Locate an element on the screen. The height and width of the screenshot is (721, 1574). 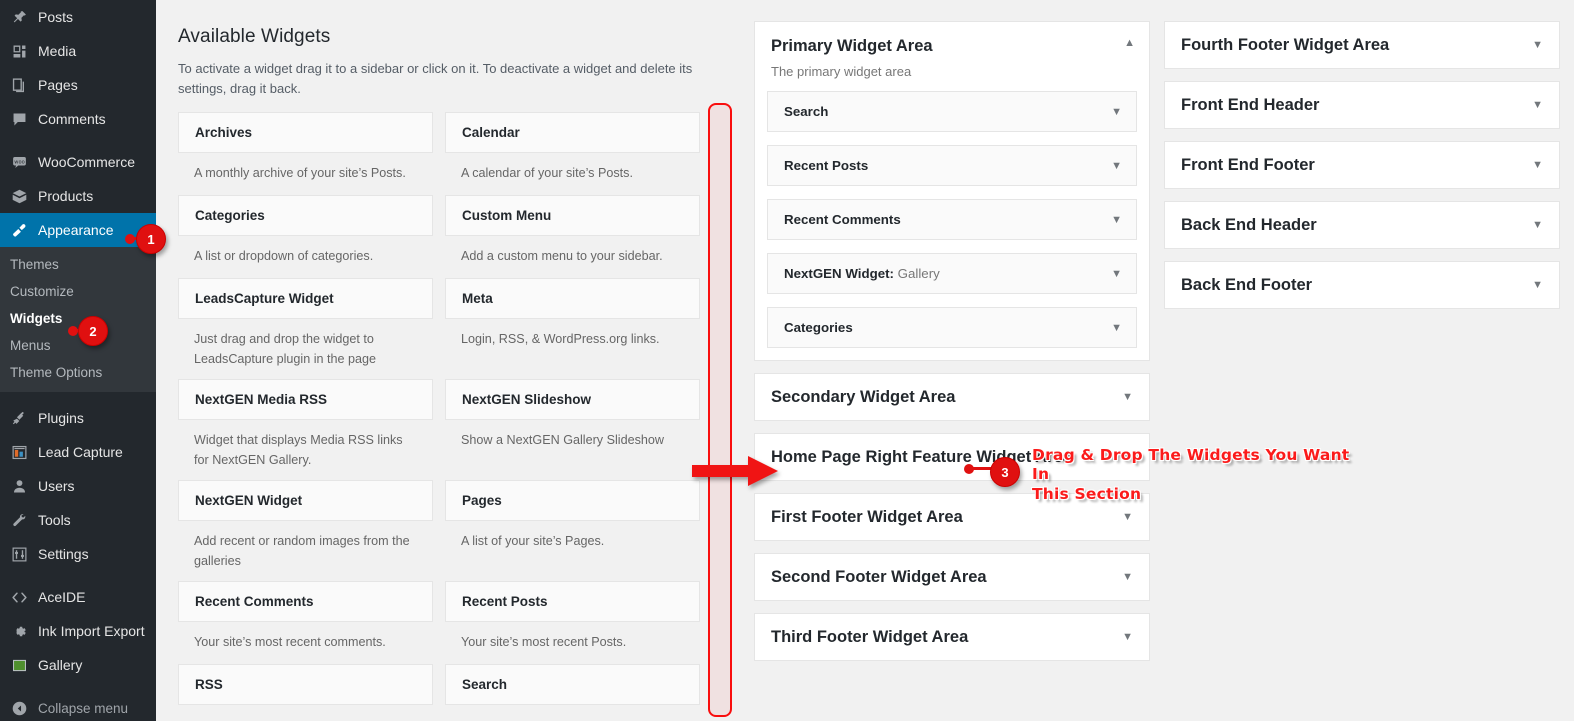
available-widget: Meta Login, RSS, & WordPress.org links. is located at coordinates (572, 328).